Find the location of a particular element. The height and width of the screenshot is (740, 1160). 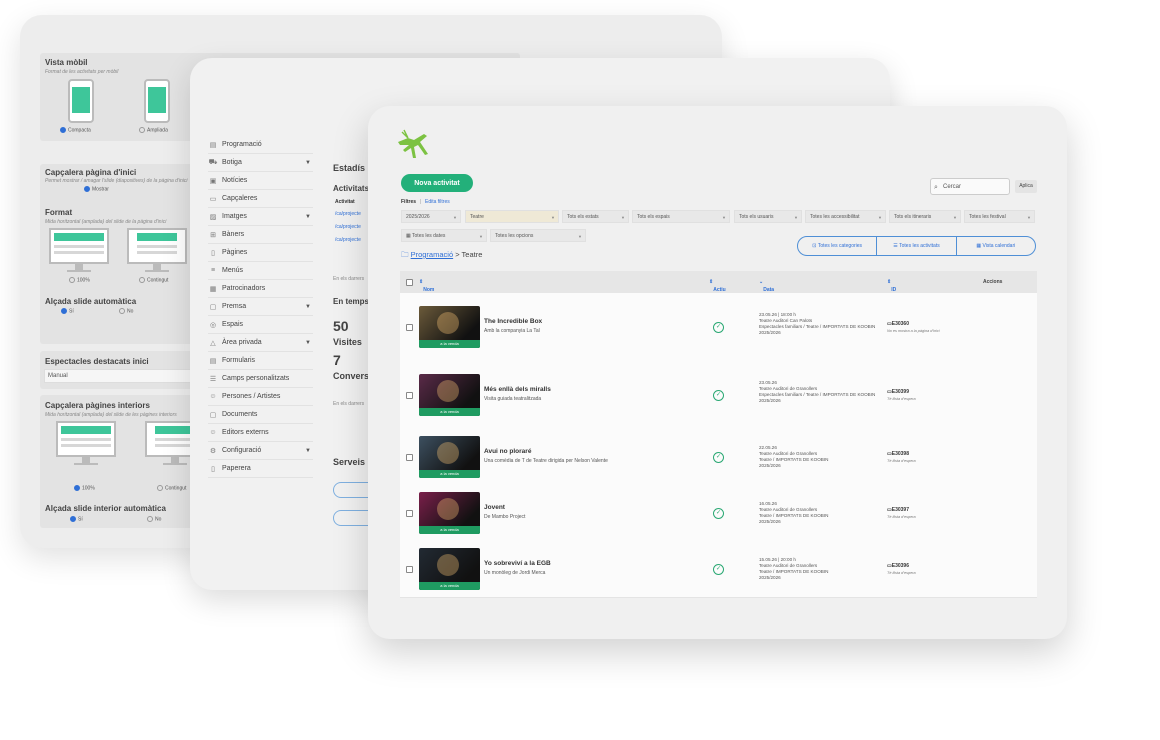

monitor-interior-100-preview is located at coordinates (86, 443).